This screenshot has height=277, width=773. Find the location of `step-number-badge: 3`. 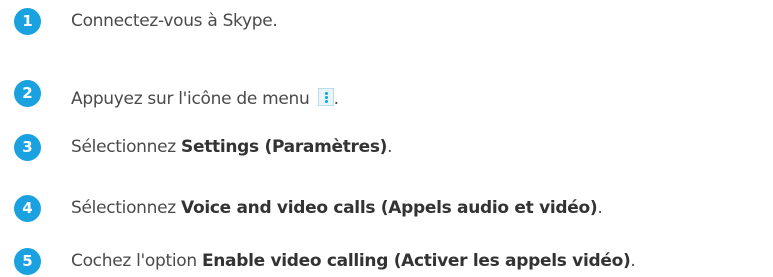

step-number-badge: 3 is located at coordinates (27, 147).